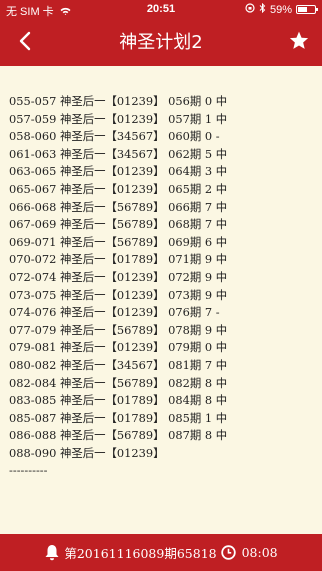 This screenshot has width=322, height=571. I want to click on plan-row: 083-085 神圣后一【01789】 084期 8 中, so click(118, 400).